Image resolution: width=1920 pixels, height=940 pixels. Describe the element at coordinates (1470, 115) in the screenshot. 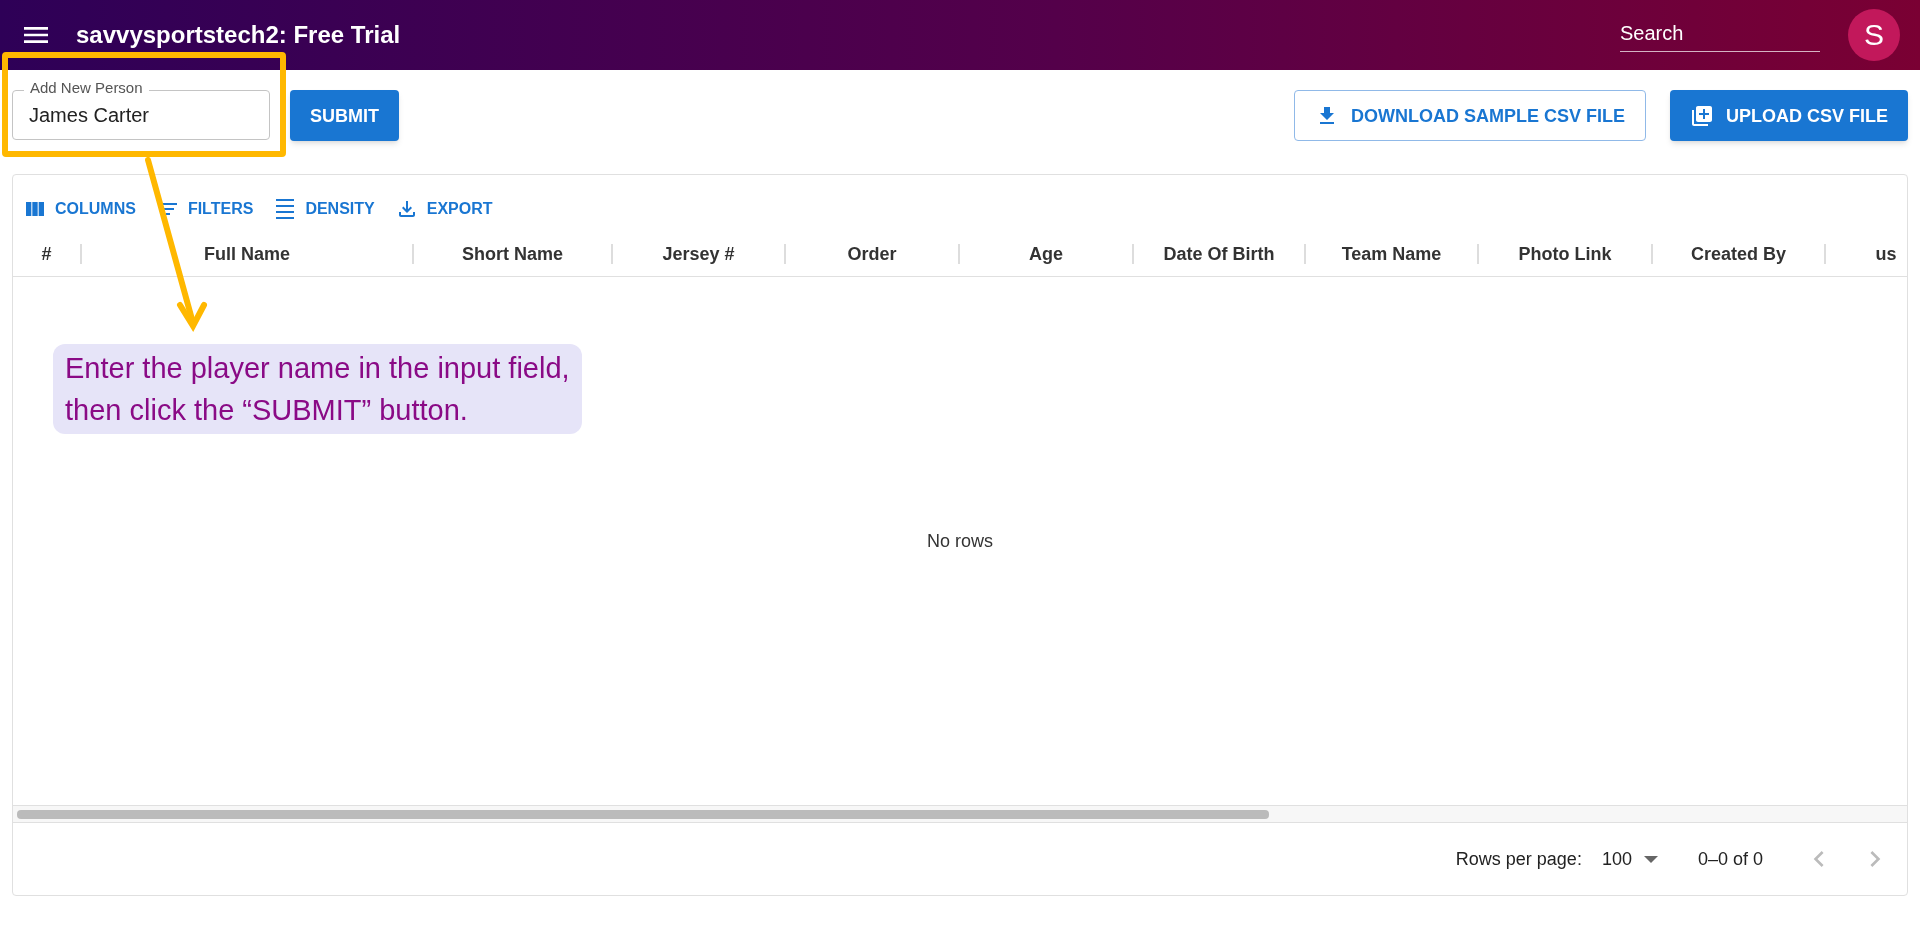

I see `download-button: DOWNLOAD SAMPLE CSV FILE` at that location.